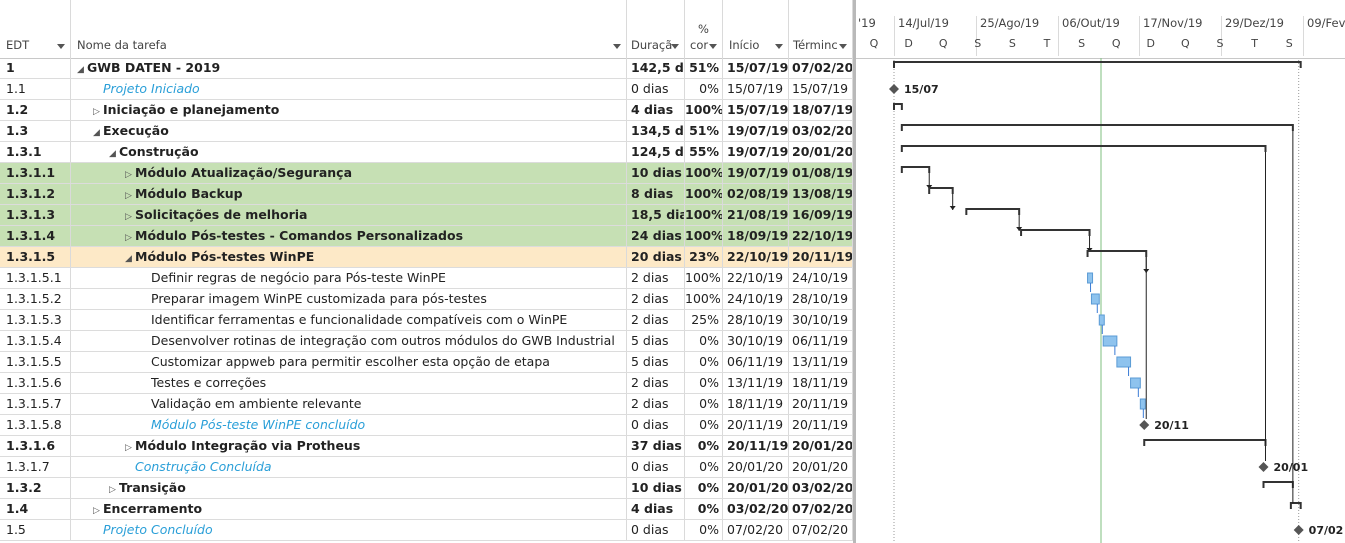 The height and width of the screenshot is (543, 1345). I want to click on duration-cell: 4 dias, so click(656, 110).